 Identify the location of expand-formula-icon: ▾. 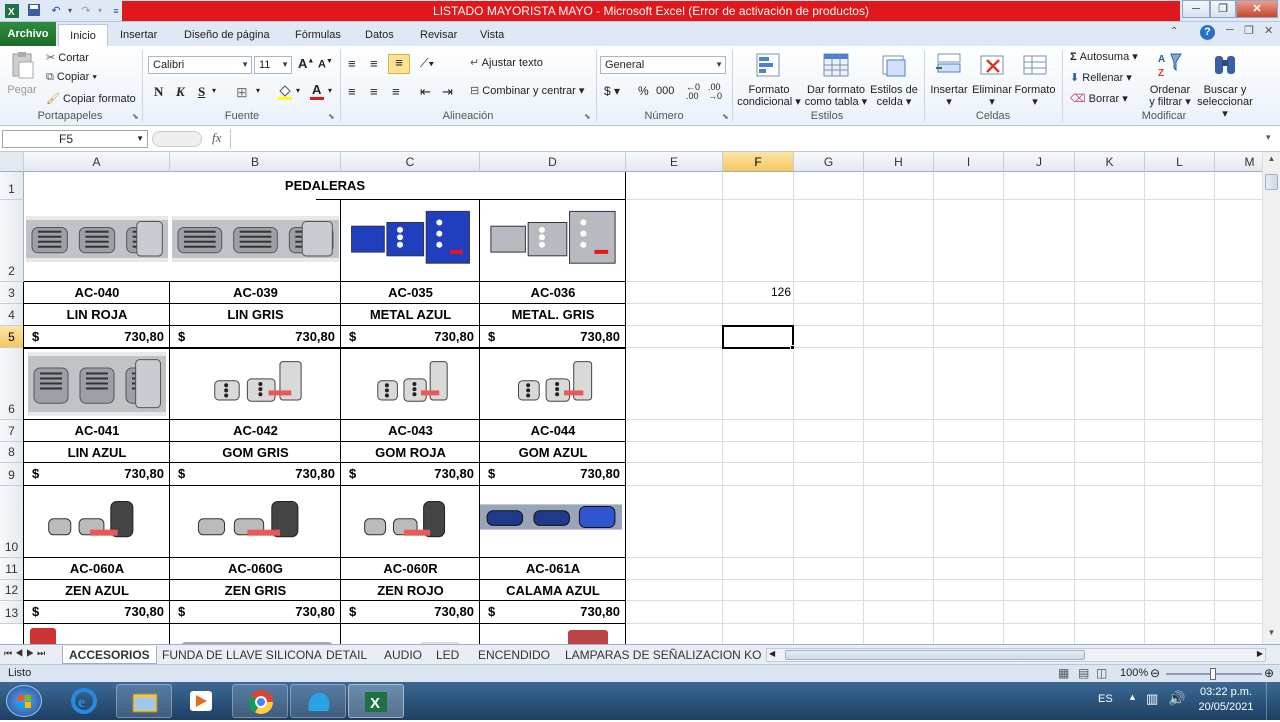
(1268, 137).